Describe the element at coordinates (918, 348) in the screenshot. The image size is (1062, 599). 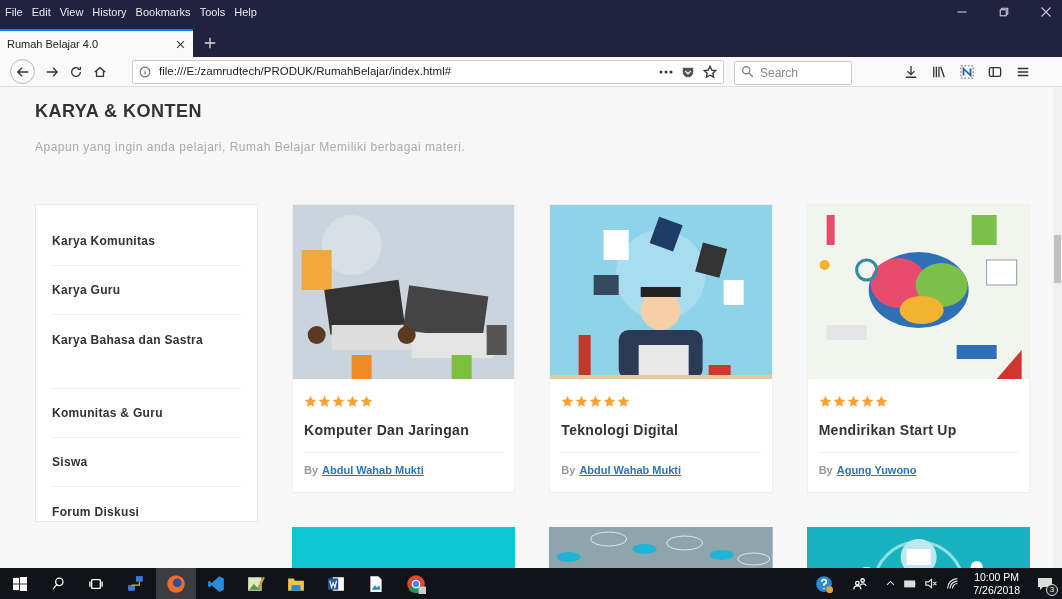
I see `course-card: Mendirikan Start Up By Agung Yuwono` at that location.